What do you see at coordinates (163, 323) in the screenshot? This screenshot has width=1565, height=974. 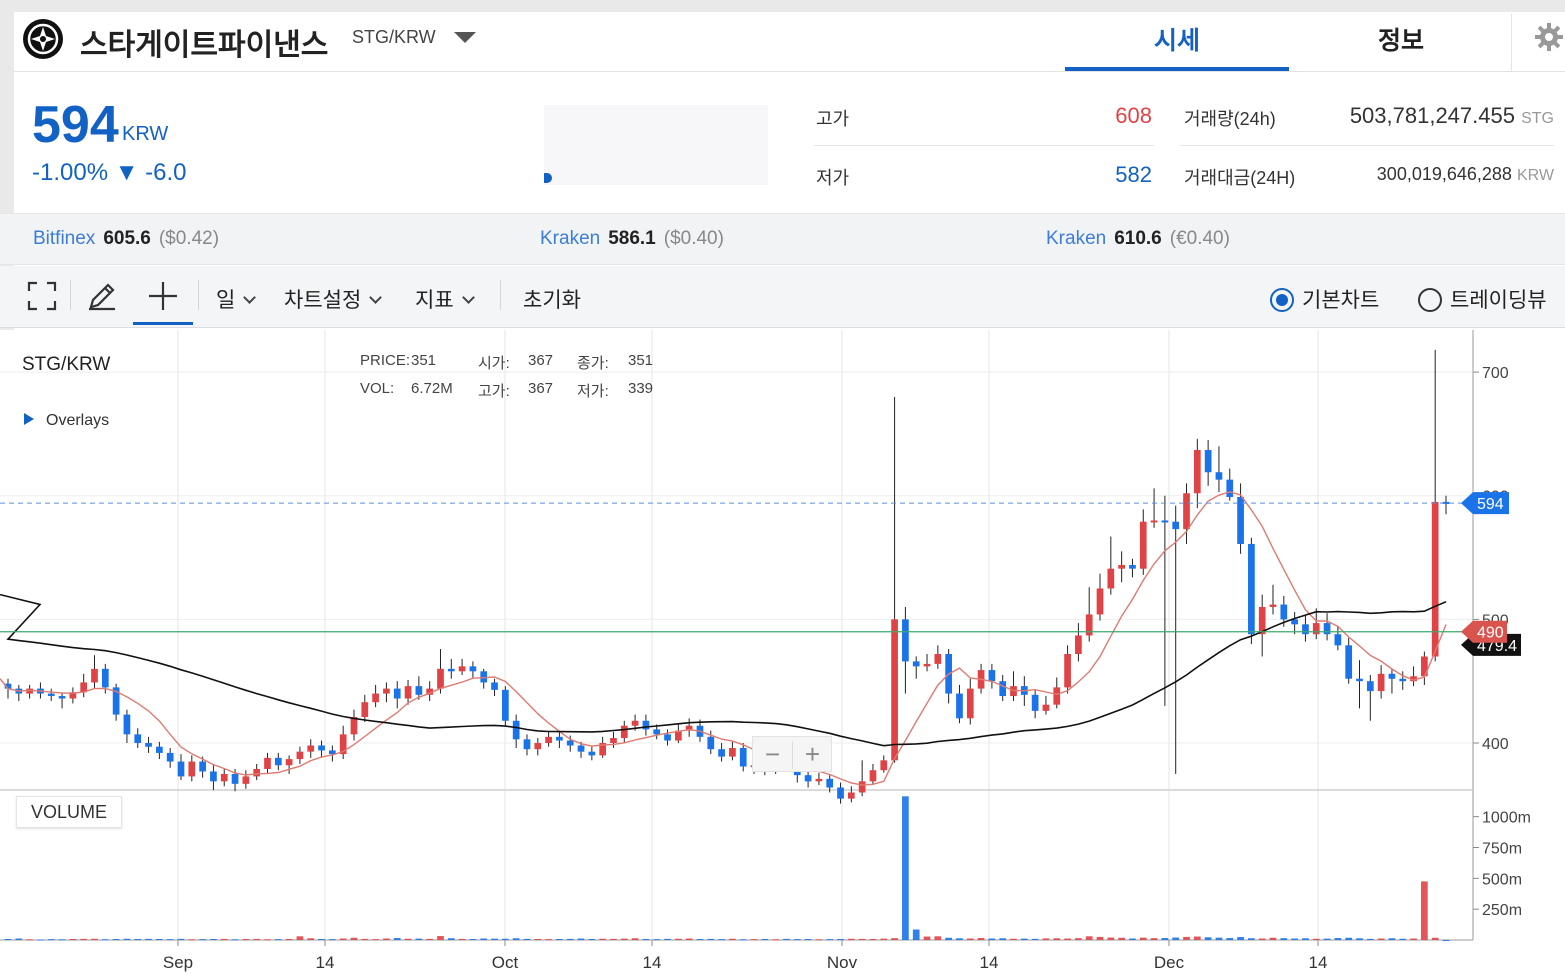 I see `active-tool-indicator` at bounding box center [163, 323].